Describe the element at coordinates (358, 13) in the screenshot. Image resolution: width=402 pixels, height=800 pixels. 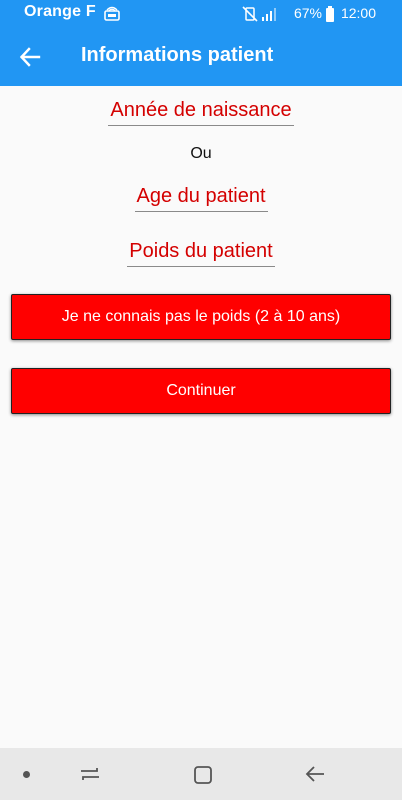
I see `clock: 12:00` at that location.